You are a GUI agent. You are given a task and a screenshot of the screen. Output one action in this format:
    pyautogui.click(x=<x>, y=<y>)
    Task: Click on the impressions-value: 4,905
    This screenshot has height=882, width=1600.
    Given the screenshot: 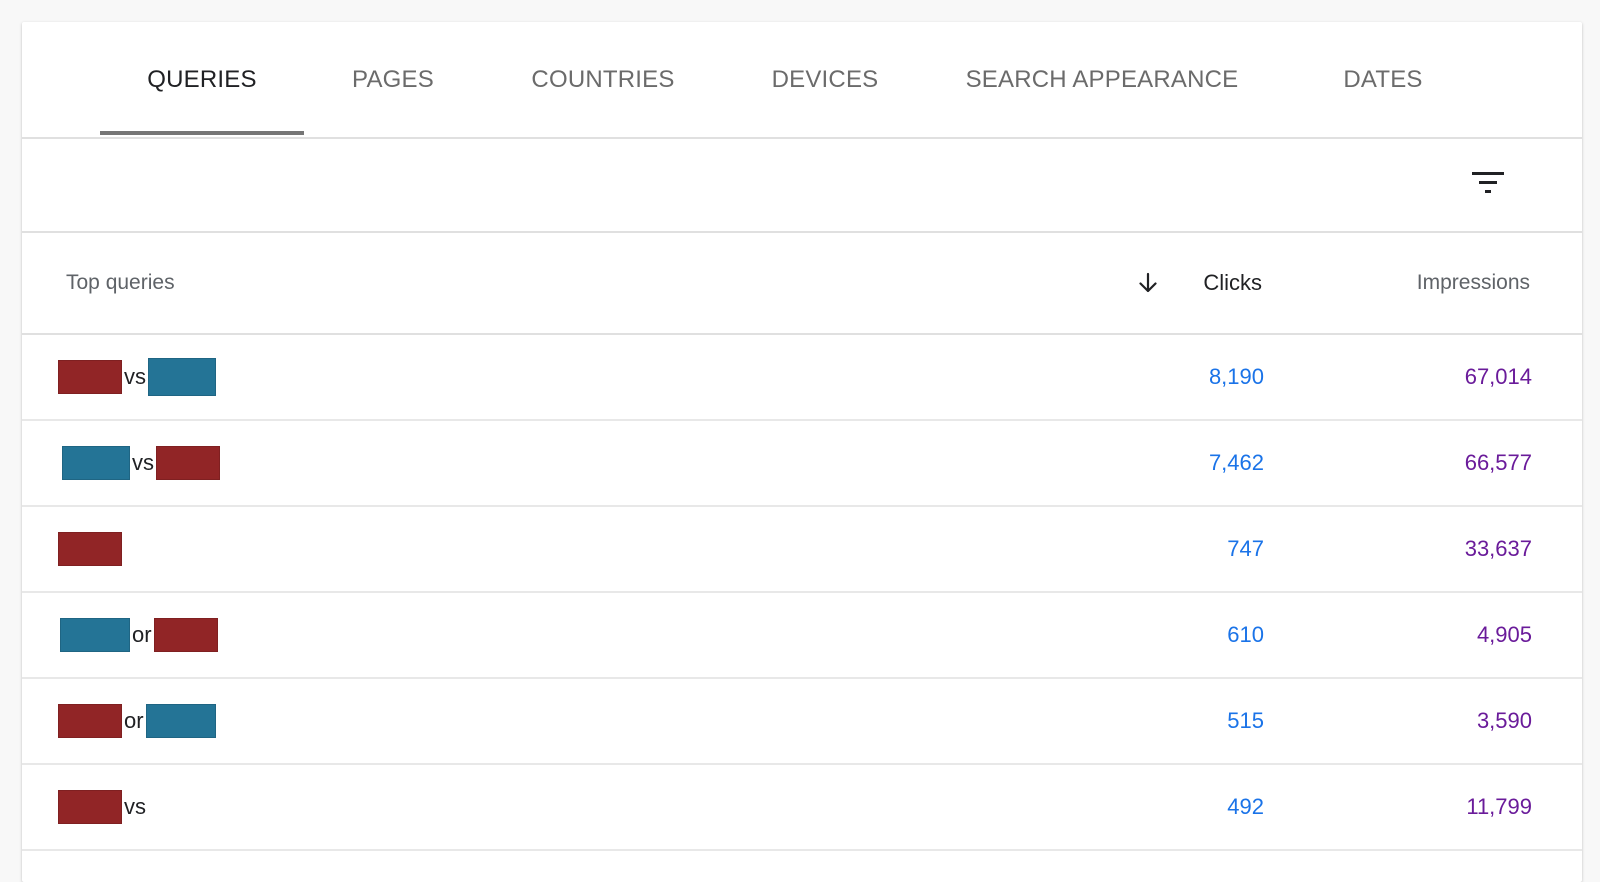 What is the action you would take?
    pyautogui.click(x=1504, y=634)
    